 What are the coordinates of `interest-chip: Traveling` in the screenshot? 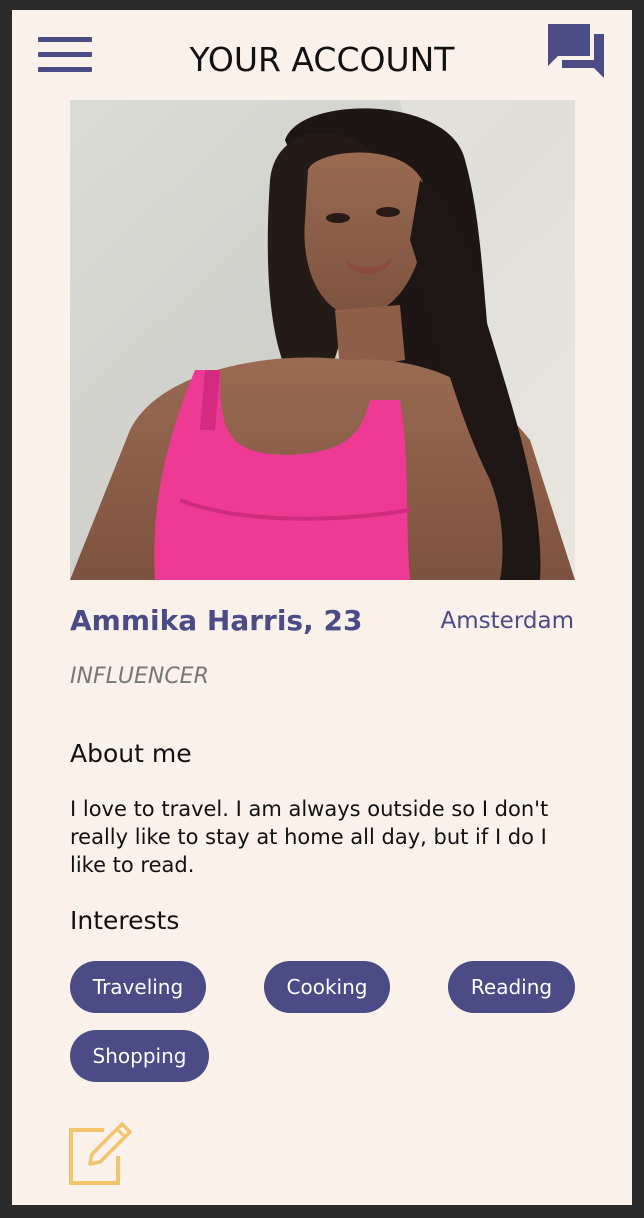 It's located at (138, 987).